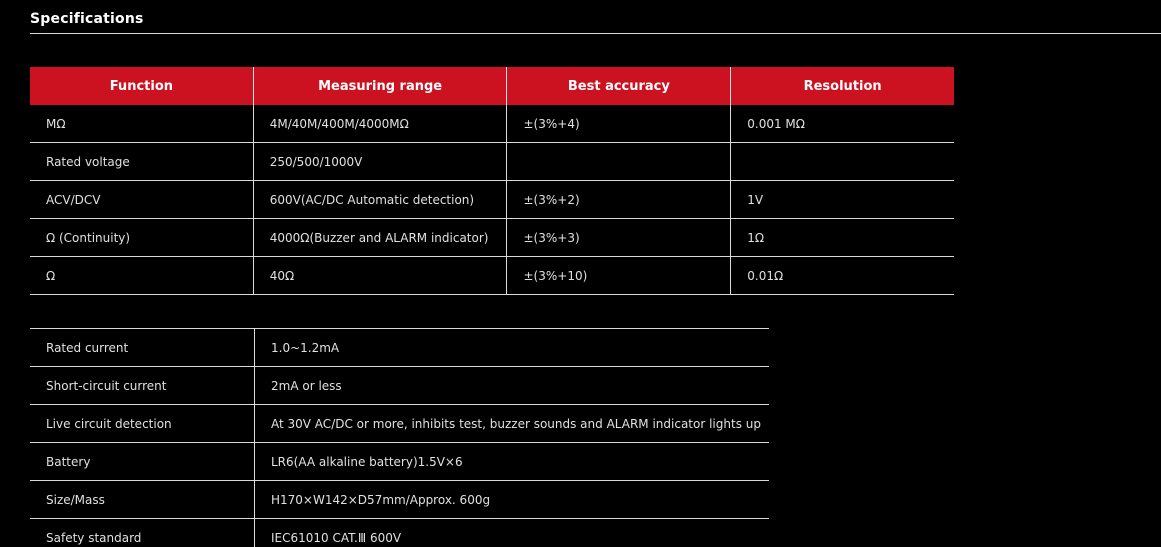 The image size is (1161, 547). I want to click on header-function: Function, so click(142, 86).